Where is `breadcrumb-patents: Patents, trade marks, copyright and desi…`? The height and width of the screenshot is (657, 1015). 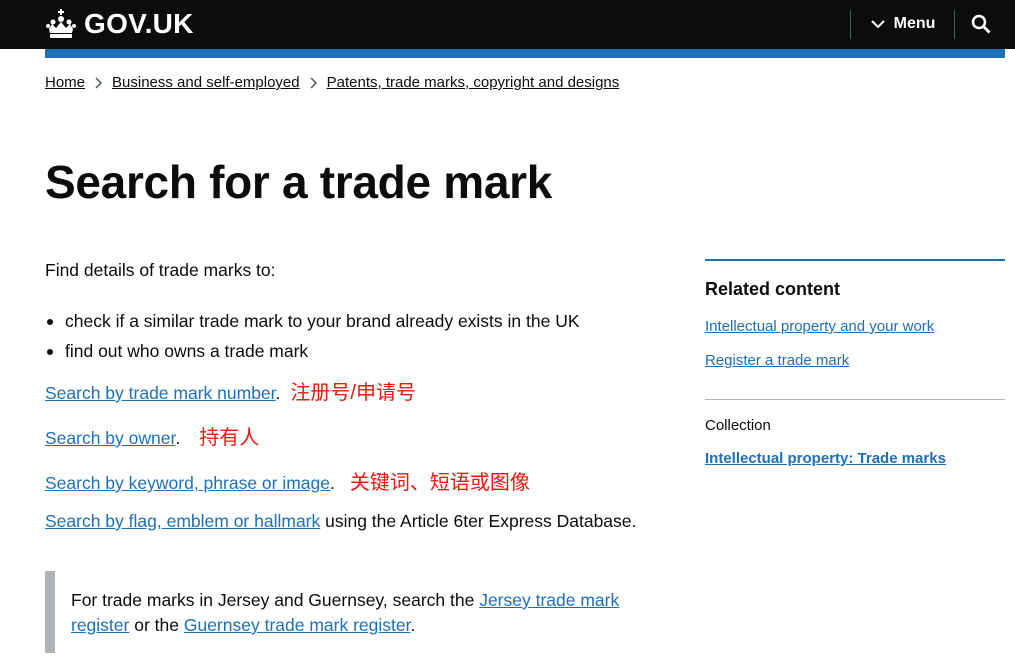
breadcrumb-patents: Patents, trade marks, copyright and desi… is located at coordinates (473, 82).